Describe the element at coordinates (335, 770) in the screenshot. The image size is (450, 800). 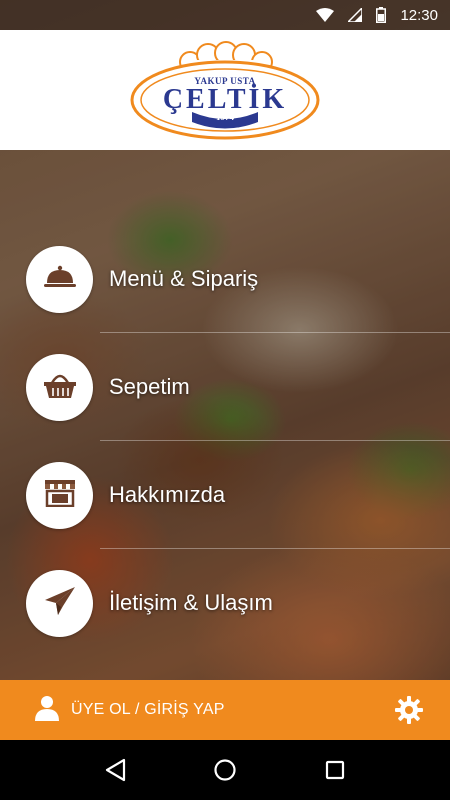
I see `recents-icon` at that location.